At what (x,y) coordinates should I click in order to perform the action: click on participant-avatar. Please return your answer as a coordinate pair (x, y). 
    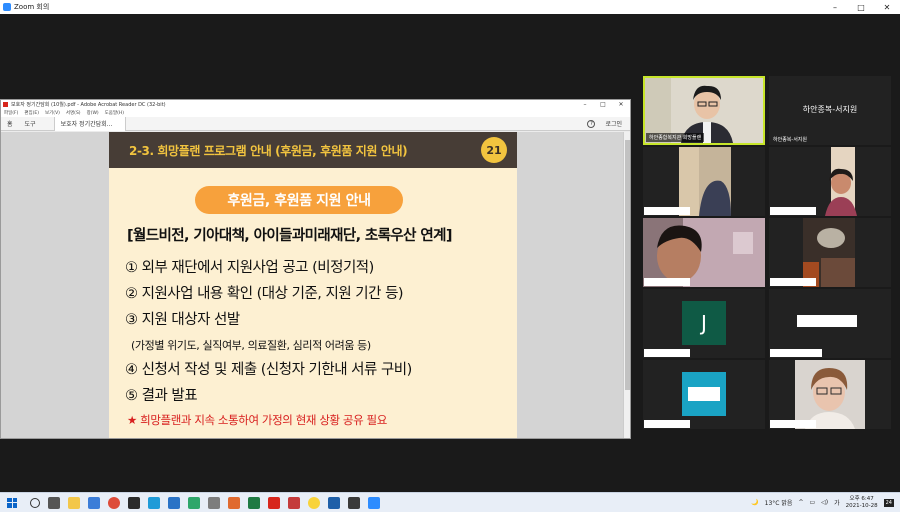
    Looking at the image, I should click on (704, 394).